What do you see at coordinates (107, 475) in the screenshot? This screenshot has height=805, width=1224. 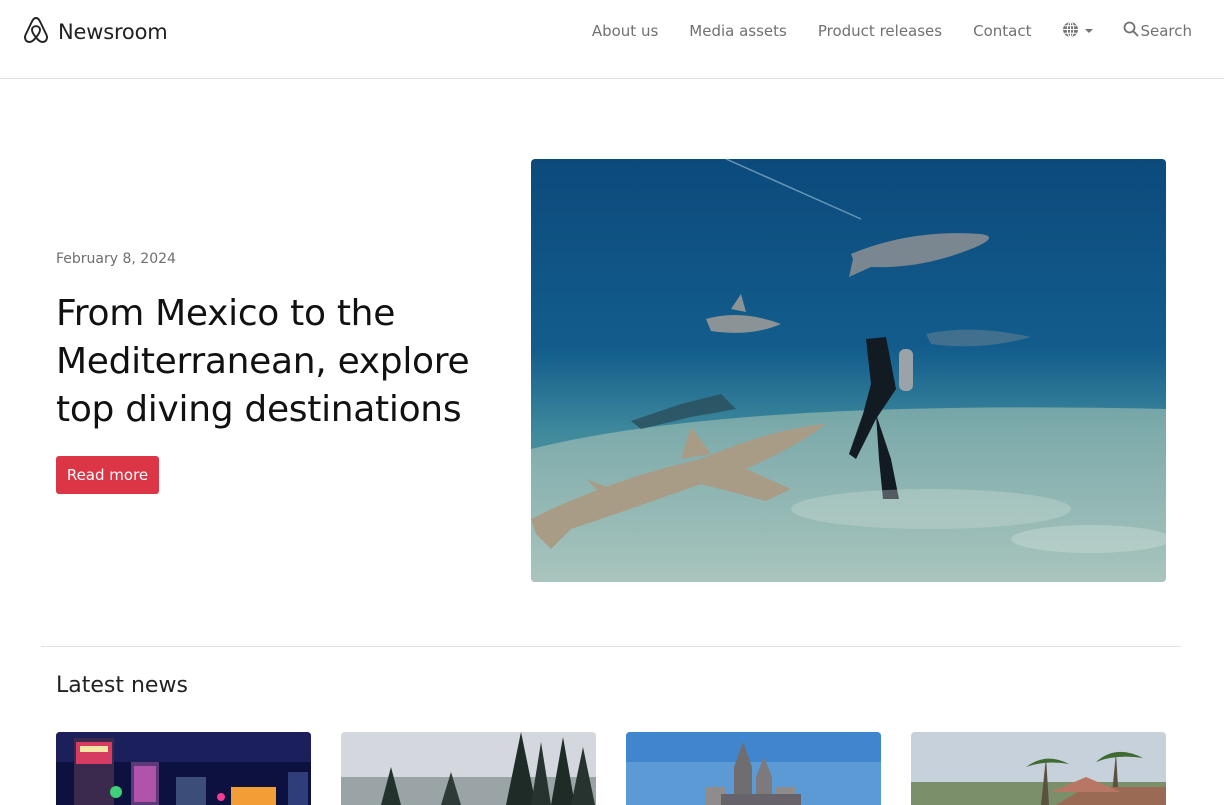 I see `read-more-button: Read more` at bounding box center [107, 475].